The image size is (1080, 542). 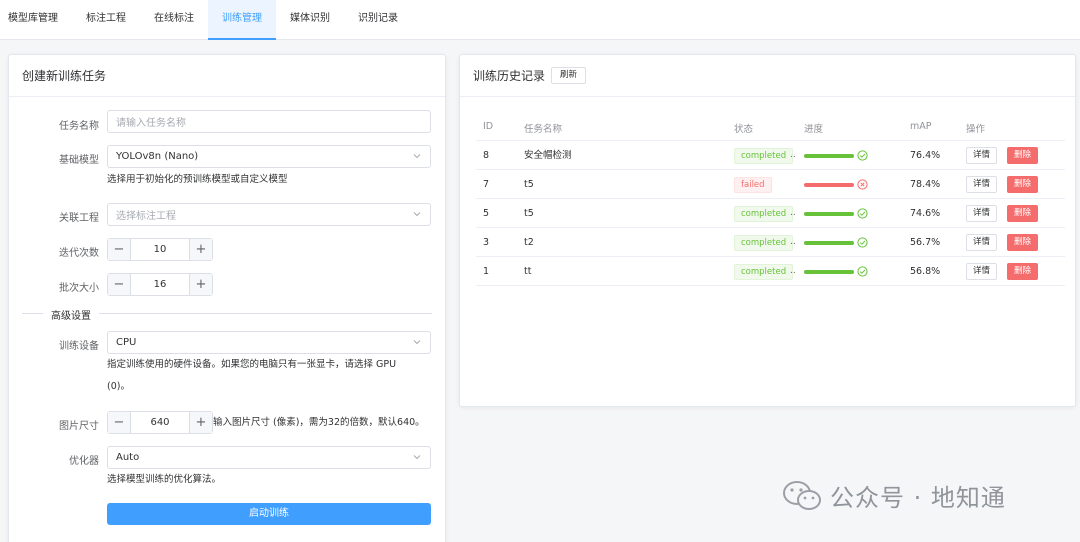 I want to click on tab-annotation-project: 标注工程, so click(x=106, y=20).